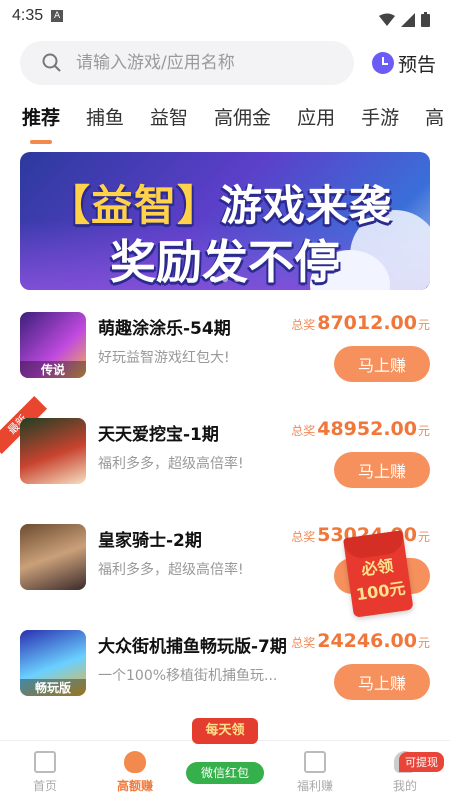  I want to click on nav-welfare: 福利赚, so click(315, 770).